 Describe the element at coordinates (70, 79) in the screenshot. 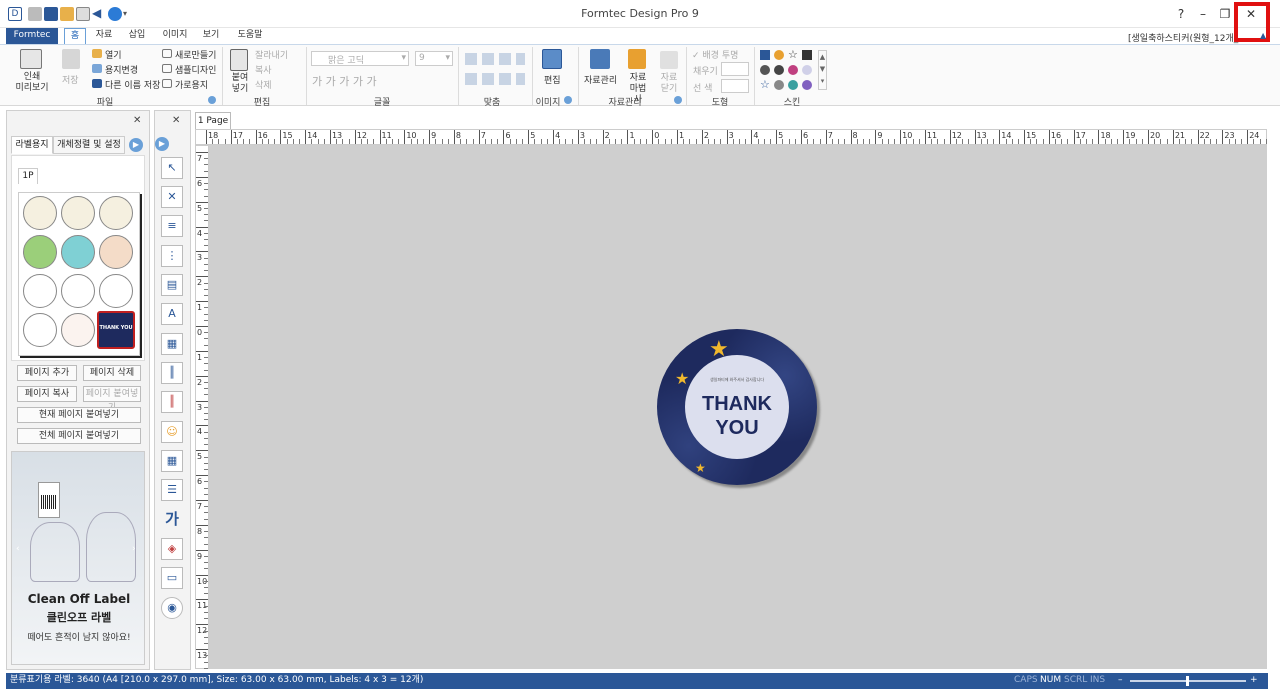

I see `save-button: 저장` at that location.